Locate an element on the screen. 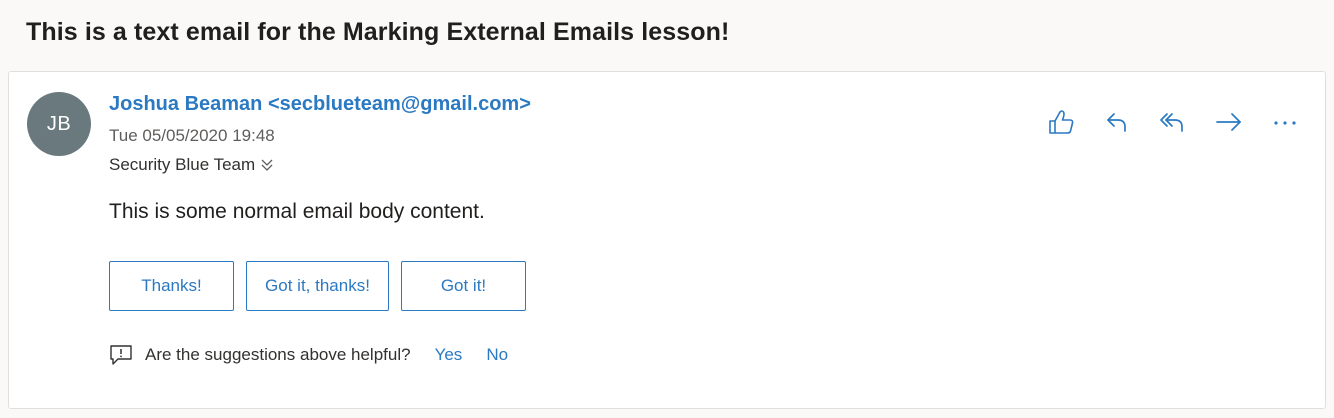 The image size is (1334, 418). feedback-yes-link: Yes is located at coordinates (449, 355).